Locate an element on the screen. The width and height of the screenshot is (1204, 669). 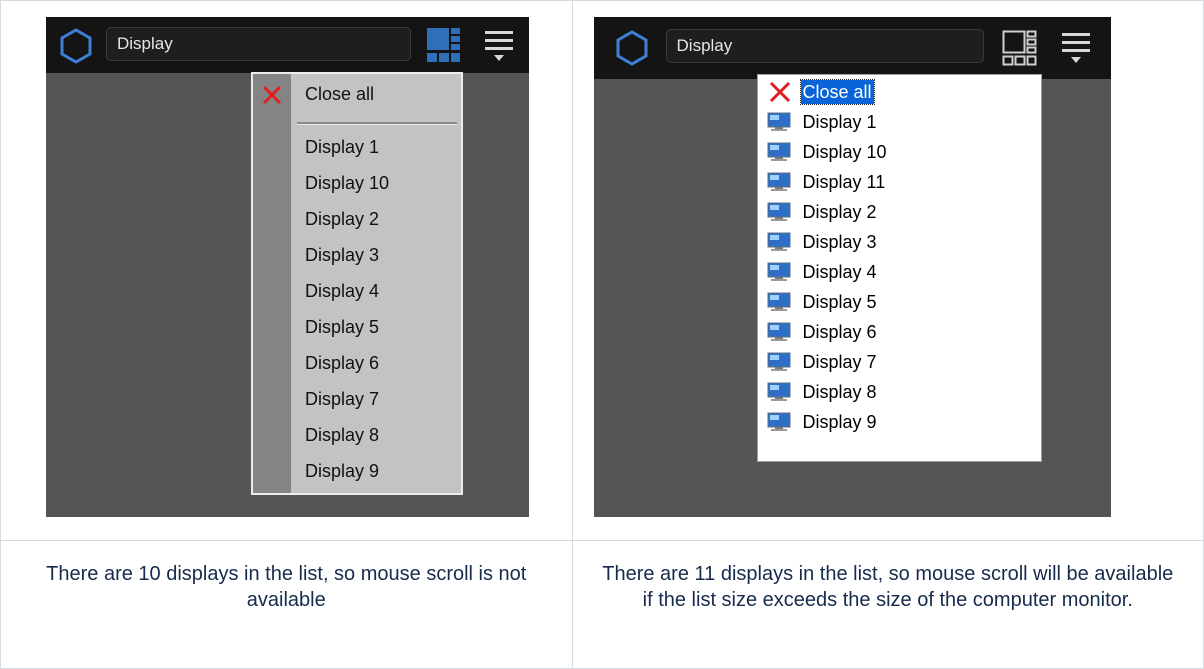
right-top-bar: Display is located at coordinates (852, 48).